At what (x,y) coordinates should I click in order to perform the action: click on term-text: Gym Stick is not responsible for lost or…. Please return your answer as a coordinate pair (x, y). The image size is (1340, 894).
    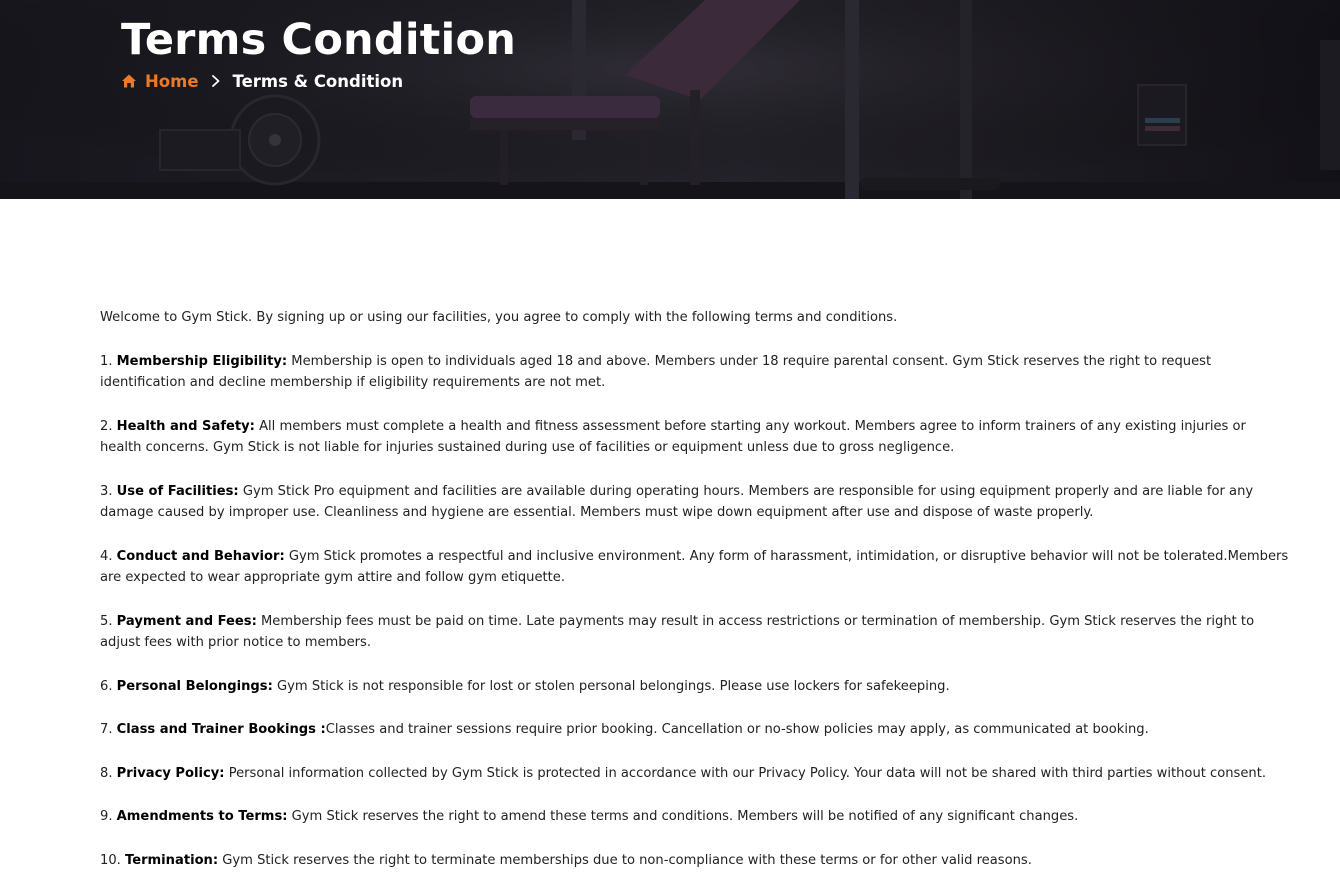
    Looking at the image, I should click on (611, 686).